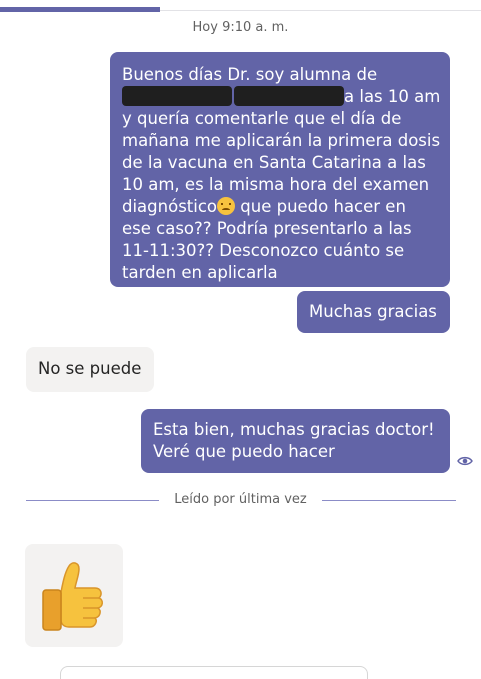 The height and width of the screenshot is (679, 481). I want to click on message-line: 10 am, es la misma hora del examen, so click(276, 184).